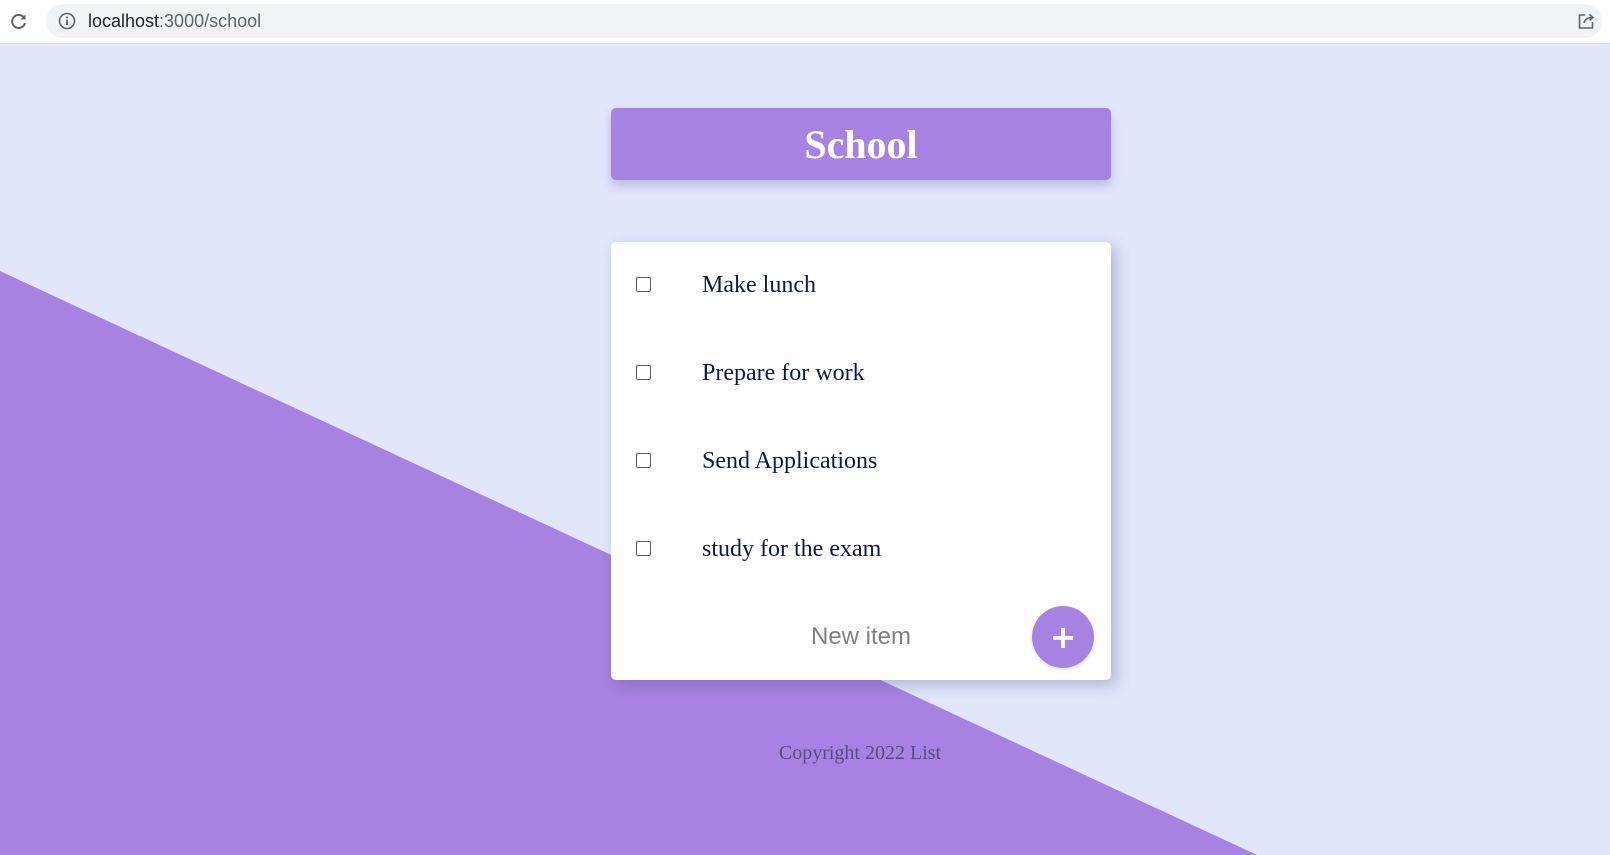  What do you see at coordinates (210, 21) in the screenshot?
I see `url-path: :3000/school` at bounding box center [210, 21].